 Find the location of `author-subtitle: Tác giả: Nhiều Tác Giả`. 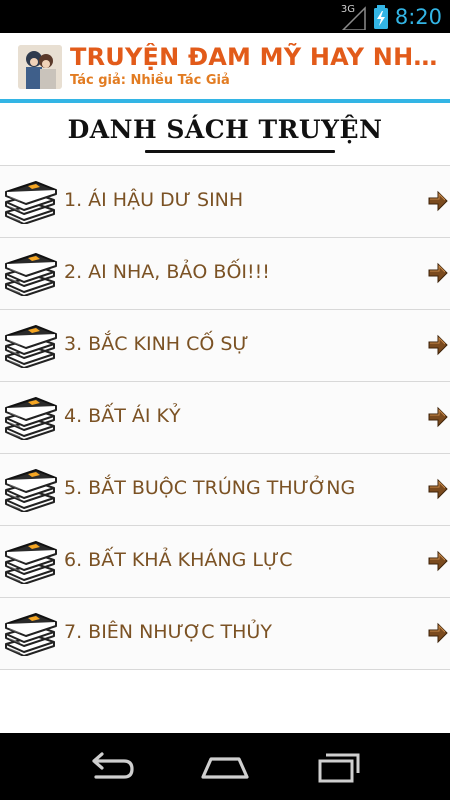

author-subtitle: Tác giả: Nhiều Tác Giả is located at coordinates (150, 80).